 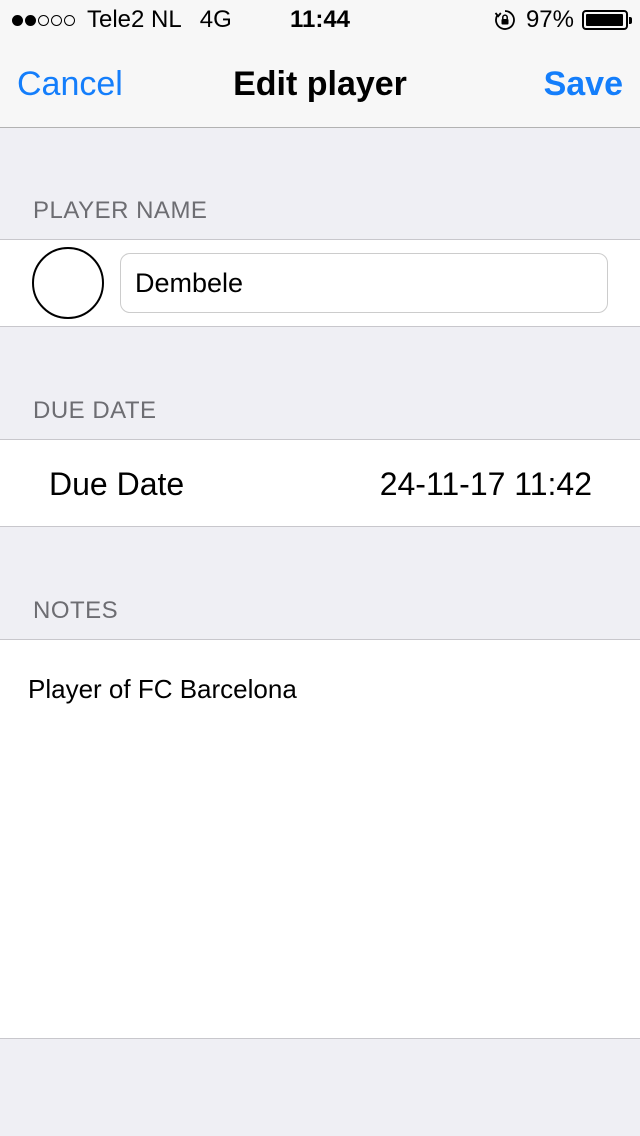 I want to click on status-right: 97%, so click(x=563, y=20).